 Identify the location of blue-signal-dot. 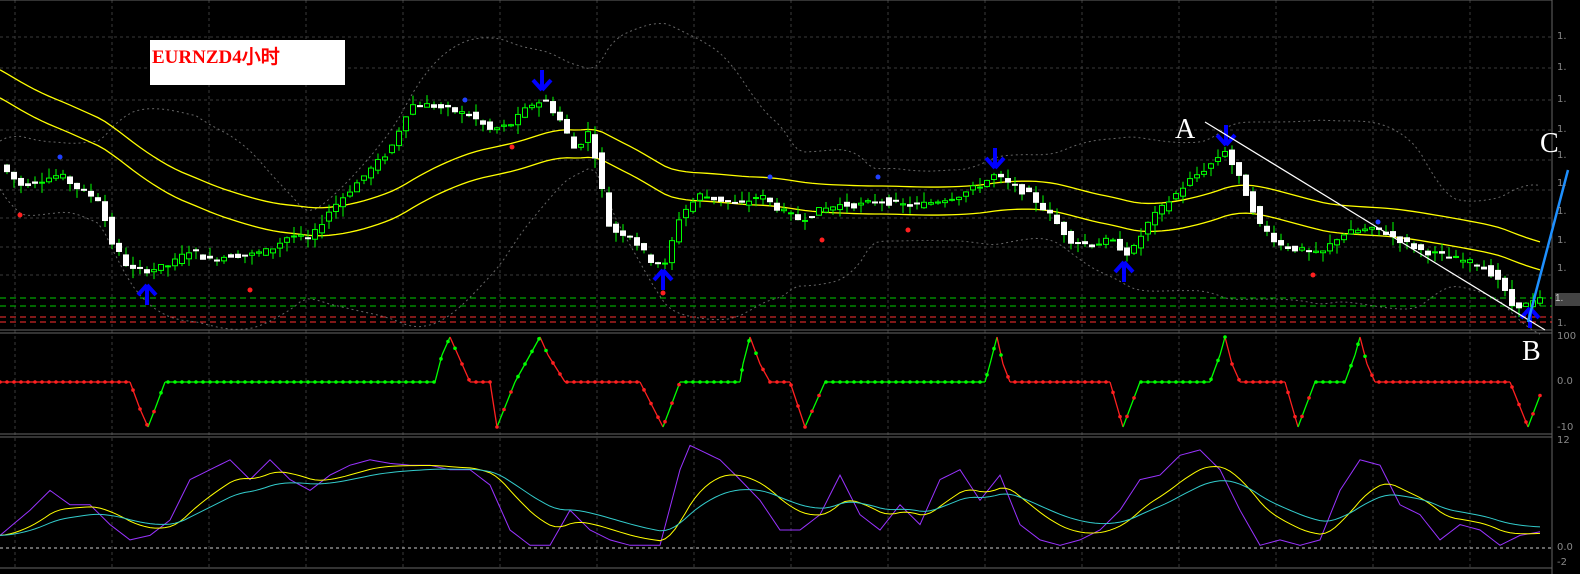
(60, 157).